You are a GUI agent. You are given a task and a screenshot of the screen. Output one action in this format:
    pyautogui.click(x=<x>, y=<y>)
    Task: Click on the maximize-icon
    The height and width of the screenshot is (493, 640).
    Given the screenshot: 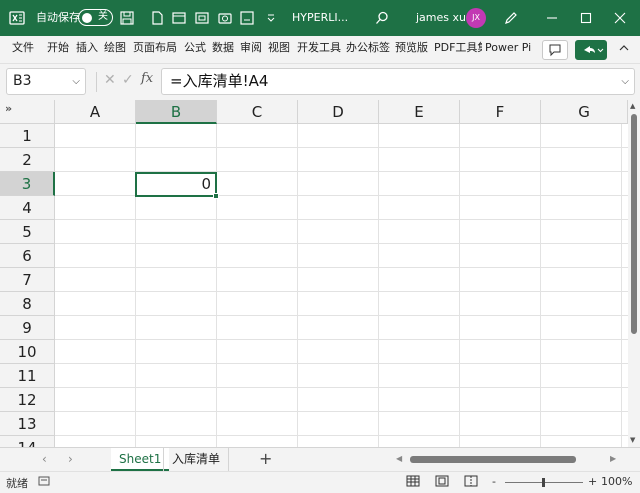 What is the action you would take?
    pyautogui.click(x=586, y=18)
    